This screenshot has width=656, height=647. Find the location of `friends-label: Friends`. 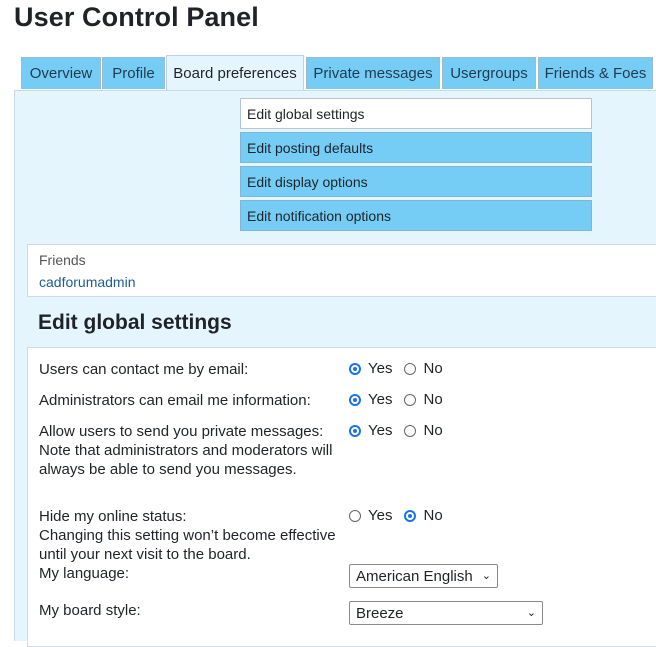

friends-label: Friends is located at coordinates (62, 260).